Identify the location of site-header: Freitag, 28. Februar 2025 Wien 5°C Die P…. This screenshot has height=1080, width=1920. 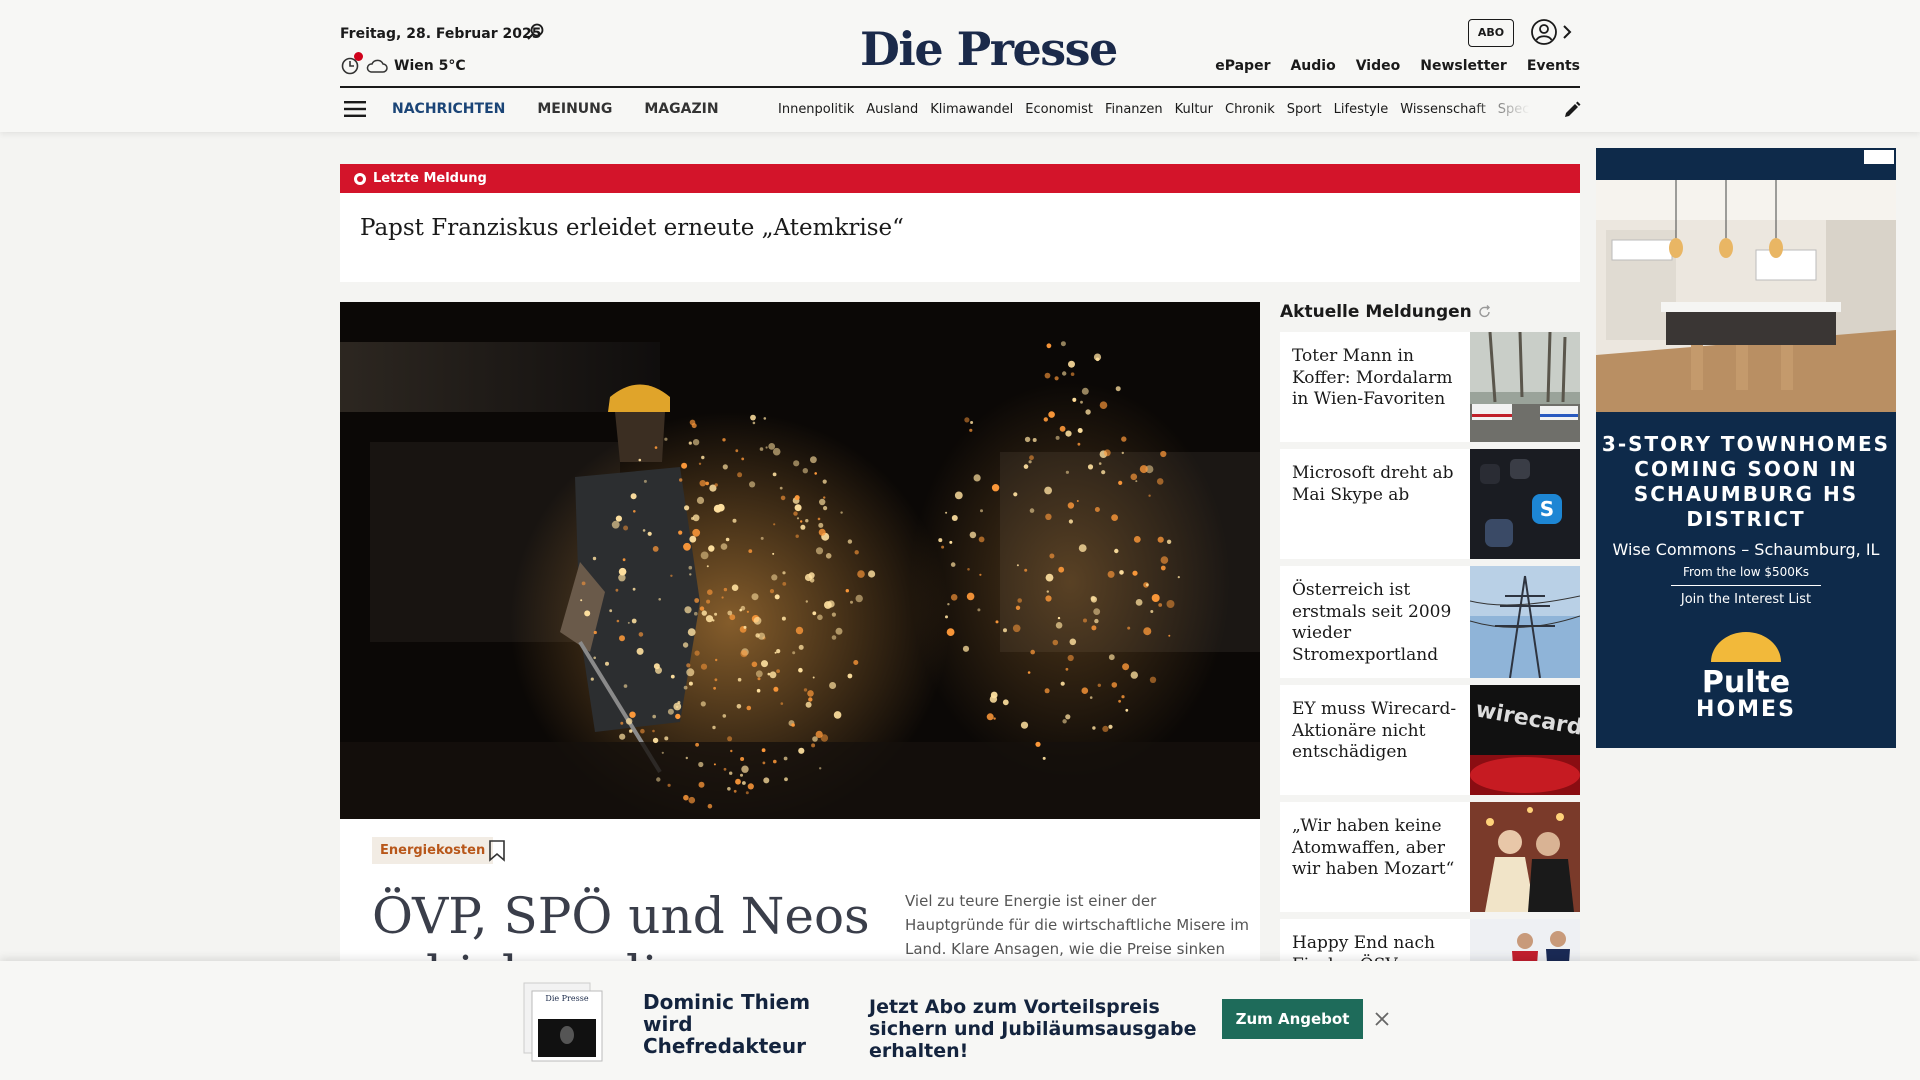
(960, 66).